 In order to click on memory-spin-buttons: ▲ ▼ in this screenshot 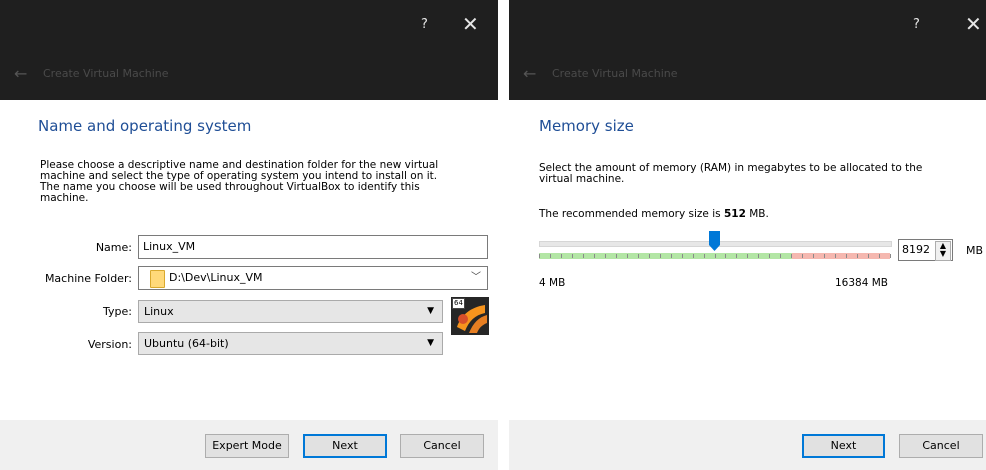, I will do `click(943, 251)`.